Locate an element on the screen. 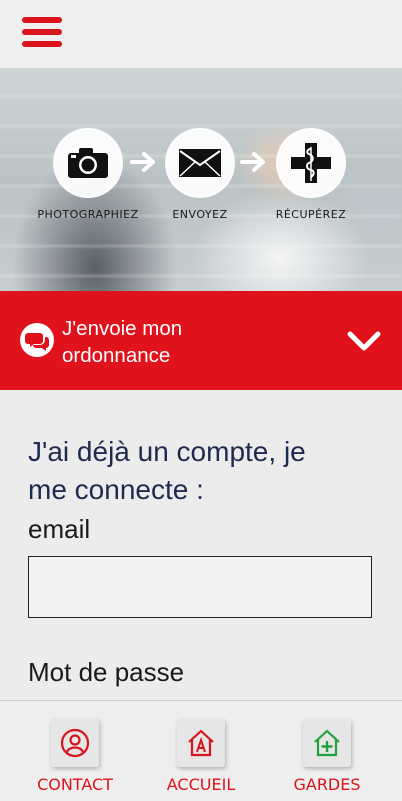  envelope-icon is located at coordinates (200, 163).